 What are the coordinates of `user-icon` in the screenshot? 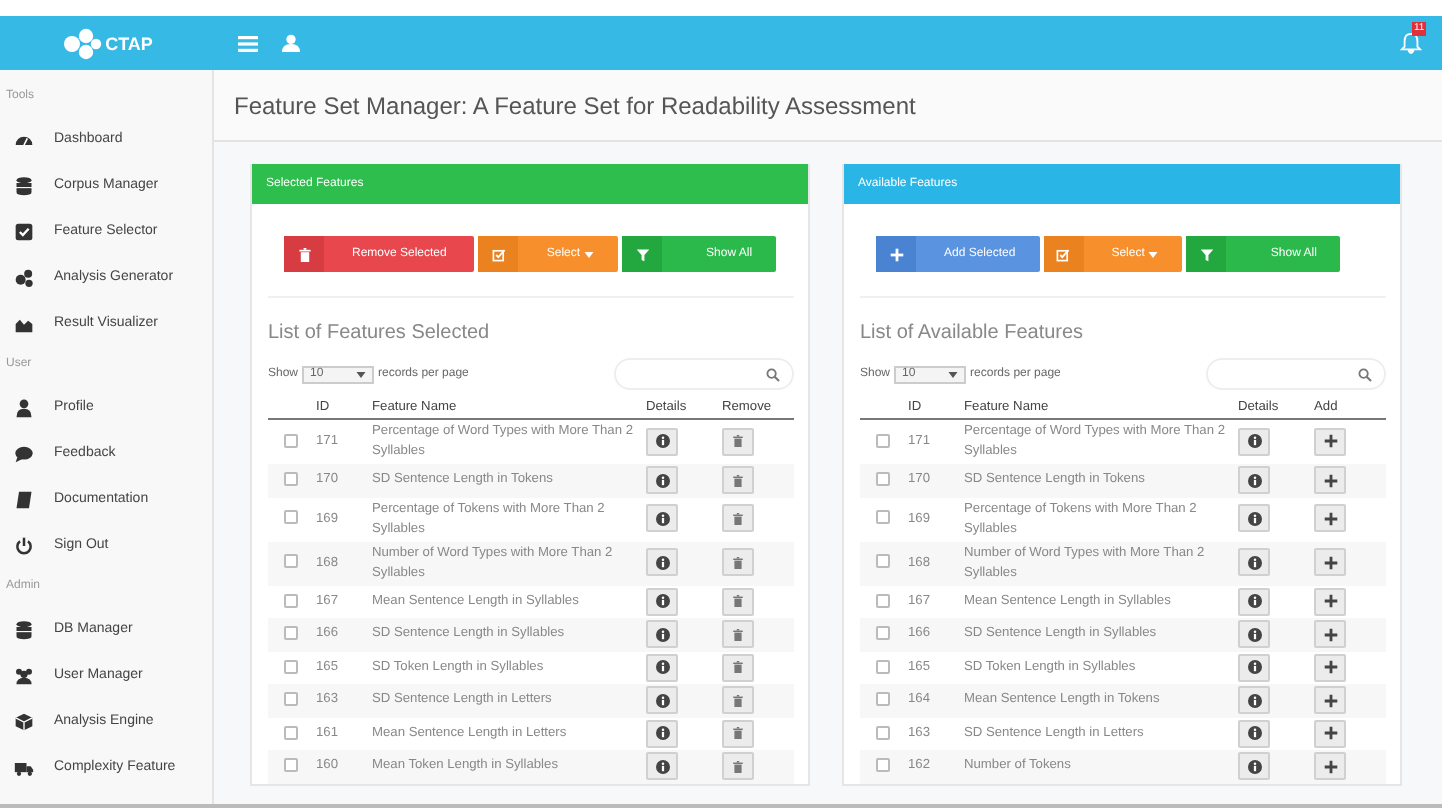 It's located at (291, 43).